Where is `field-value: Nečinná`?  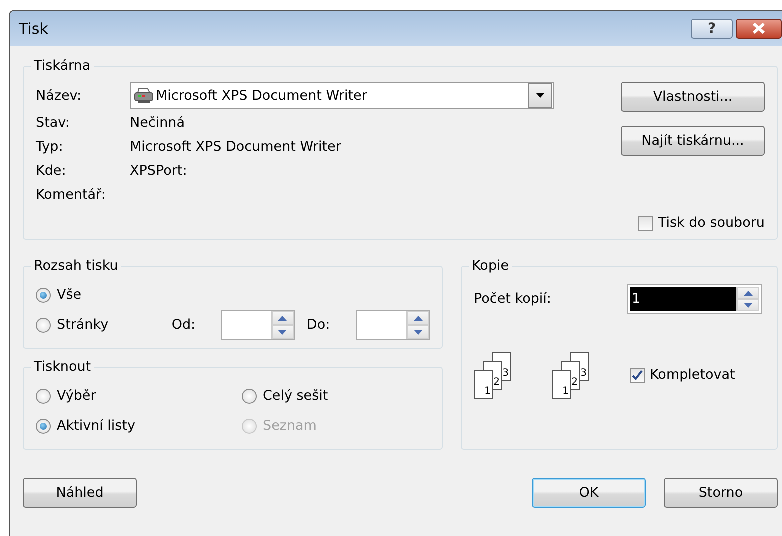 field-value: Nečinná is located at coordinates (157, 123).